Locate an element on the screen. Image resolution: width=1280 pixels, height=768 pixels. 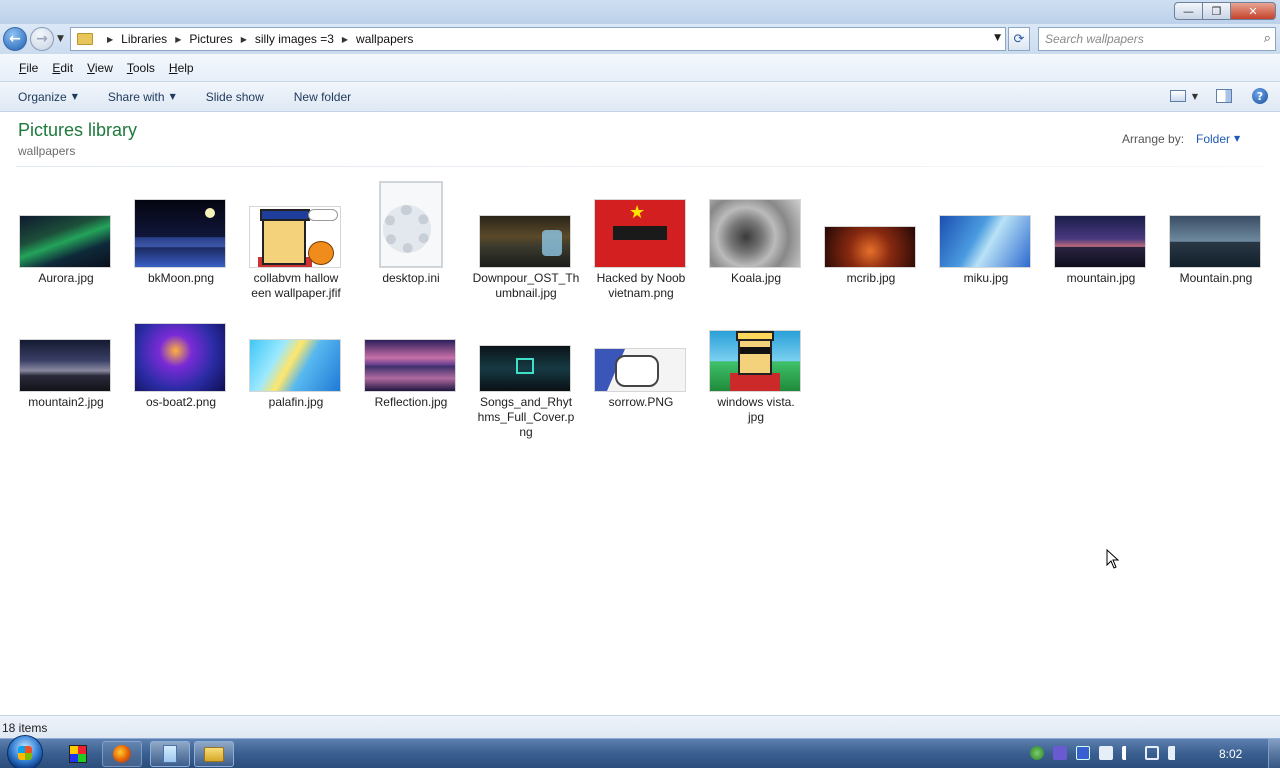
breadcrumb-pictures: Pictures is located at coordinates (210, 39).